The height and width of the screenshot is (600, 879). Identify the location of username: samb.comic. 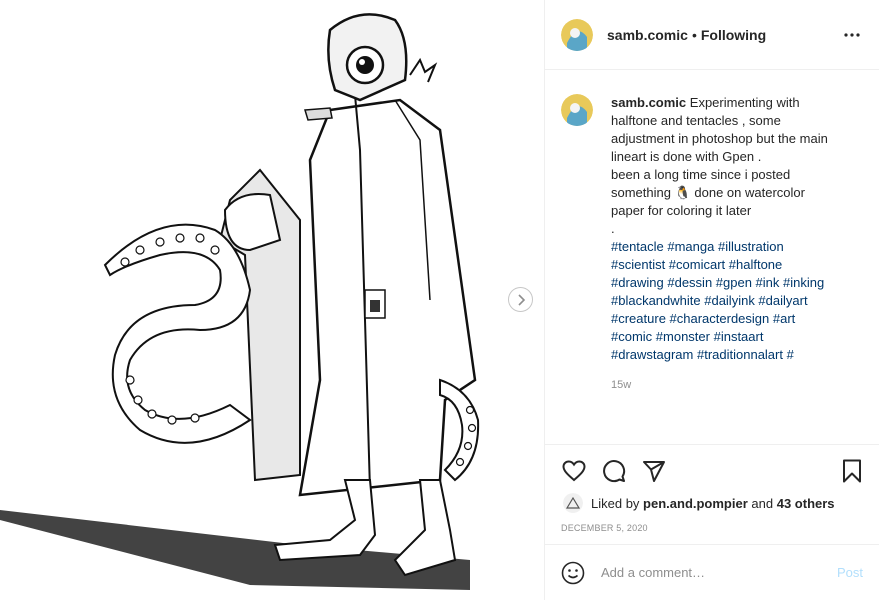
(647, 35).